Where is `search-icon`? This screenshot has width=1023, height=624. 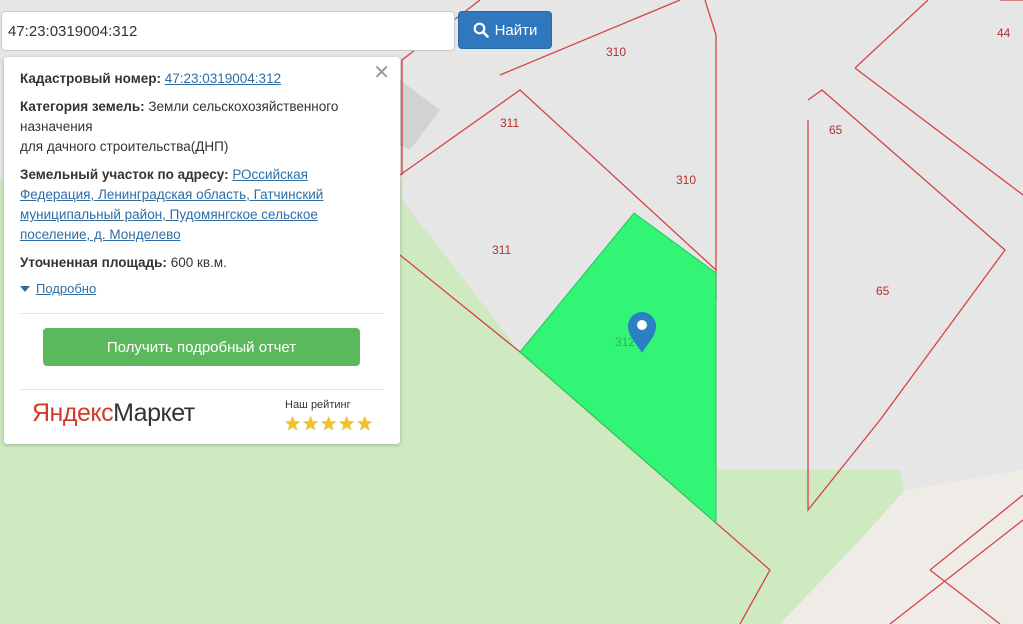 search-icon is located at coordinates (481, 30).